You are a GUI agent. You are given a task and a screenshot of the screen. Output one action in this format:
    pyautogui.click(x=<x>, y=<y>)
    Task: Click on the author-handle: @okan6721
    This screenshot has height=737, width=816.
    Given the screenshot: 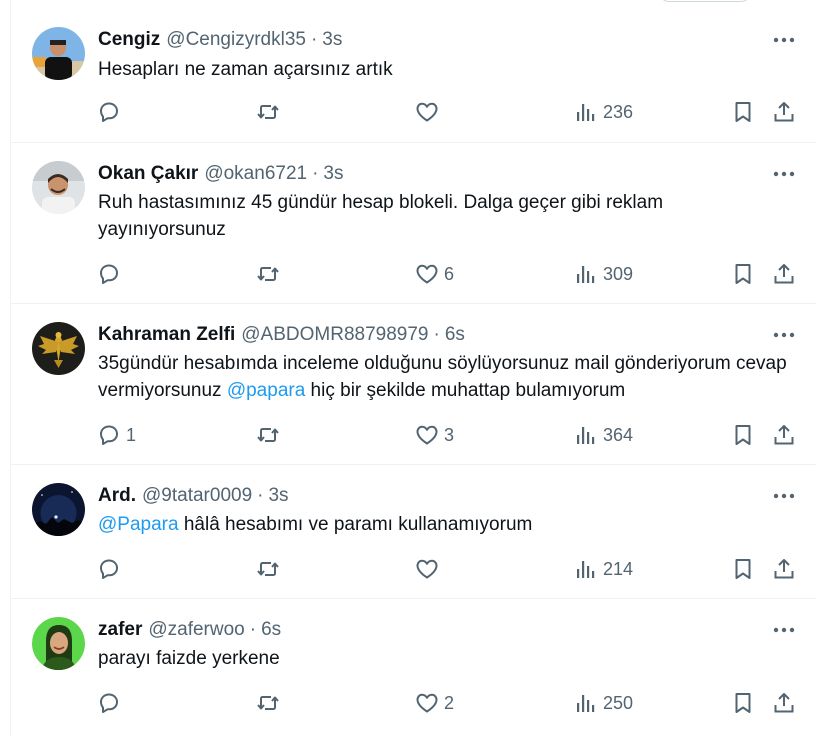 What is the action you would take?
    pyautogui.click(x=255, y=174)
    